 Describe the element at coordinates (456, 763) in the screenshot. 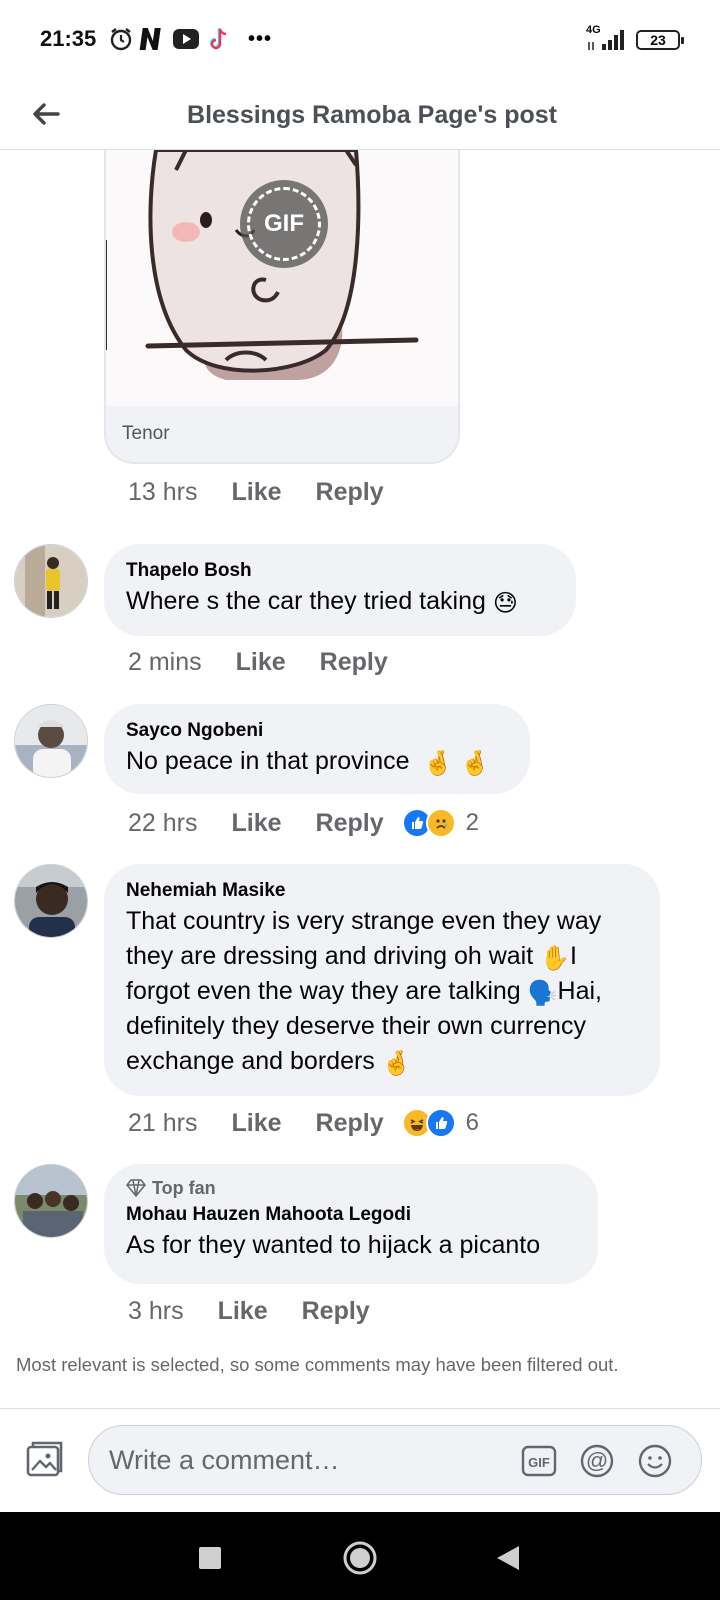

I see `crossed-fingers-icon: 🤞 🤞` at that location.